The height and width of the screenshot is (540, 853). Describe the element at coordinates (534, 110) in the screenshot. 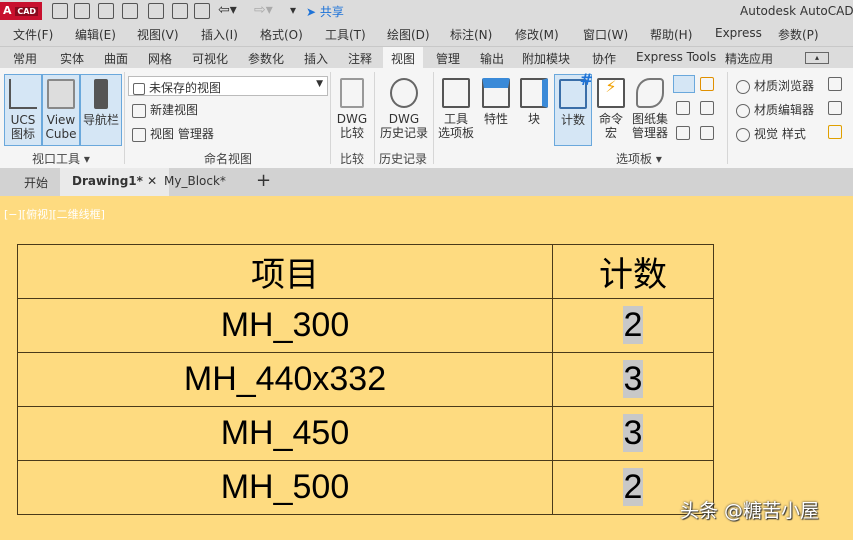

I see `block-button: 块` at that location.